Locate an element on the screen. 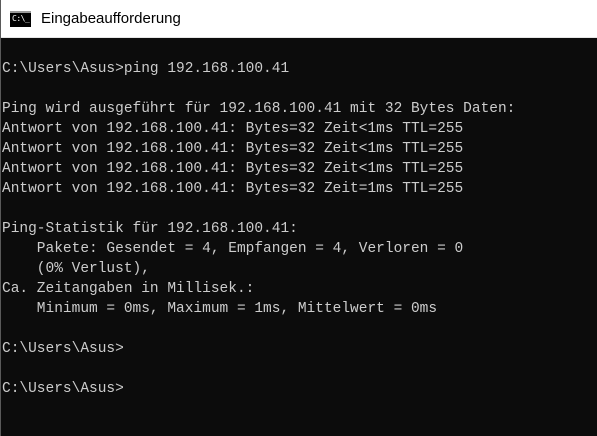 This screenshot has height=436, width=597. command-prompt-icon: C:\_ is located at coordinates (20, 18).